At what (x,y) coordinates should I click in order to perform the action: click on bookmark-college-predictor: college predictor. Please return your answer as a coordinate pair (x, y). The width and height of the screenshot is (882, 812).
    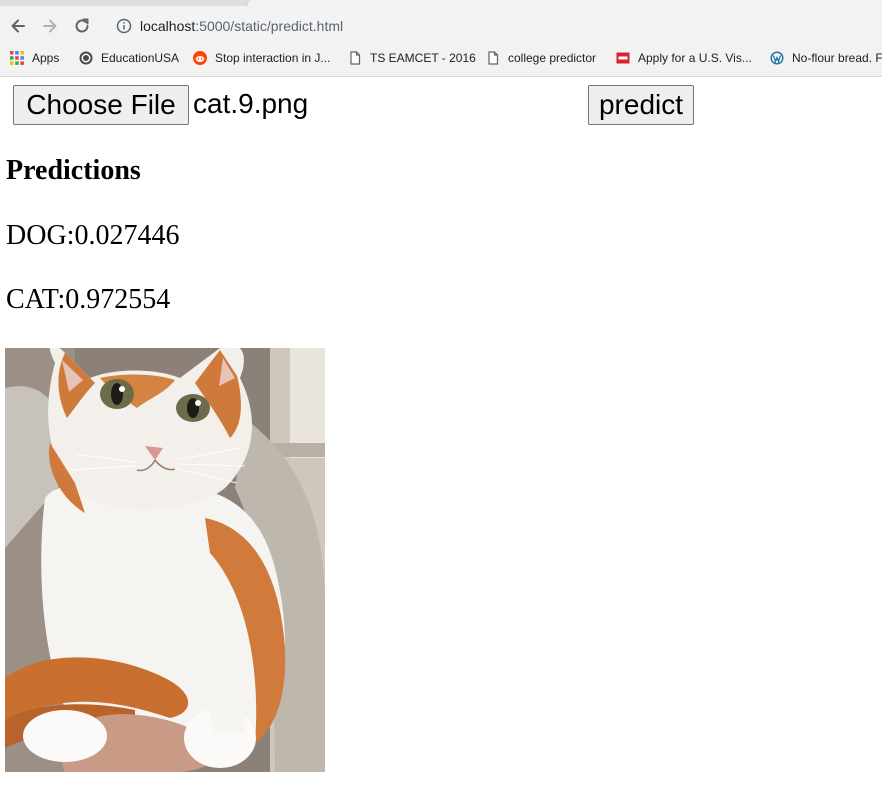
    Looking at the image, I should click on (541, 58).